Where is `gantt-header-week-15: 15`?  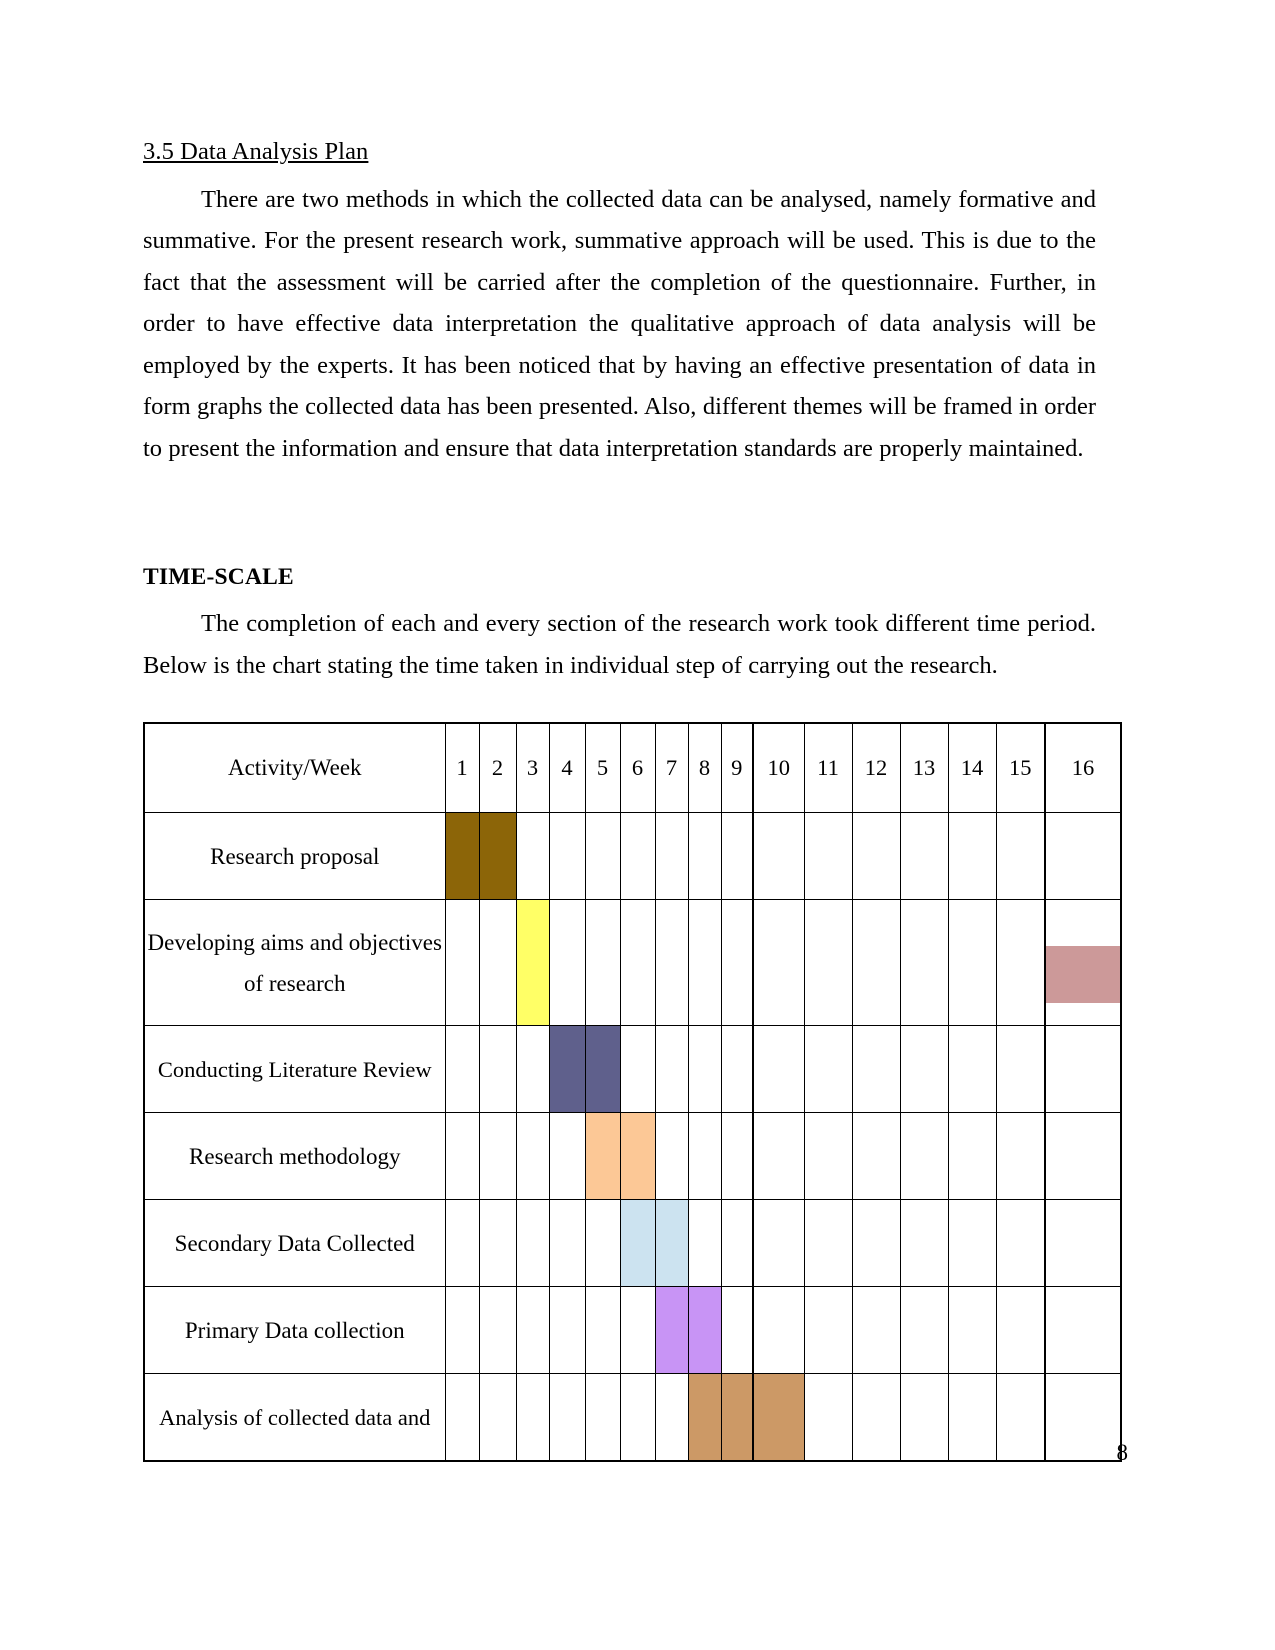
gantt-header-week-15: 15 is located at coordinates (1020, 767).